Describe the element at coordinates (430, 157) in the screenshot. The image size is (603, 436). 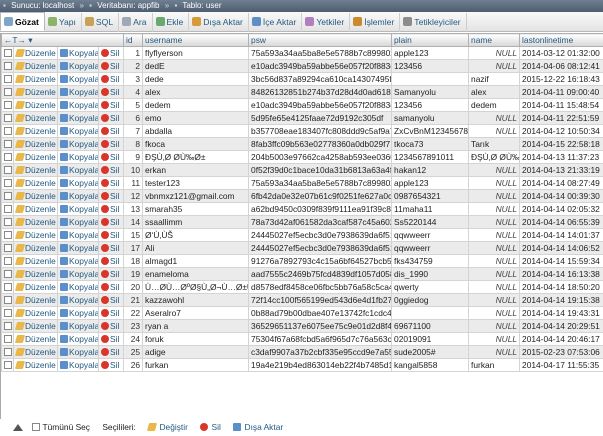
I see `cell-plain: 1234567891011` at that location.